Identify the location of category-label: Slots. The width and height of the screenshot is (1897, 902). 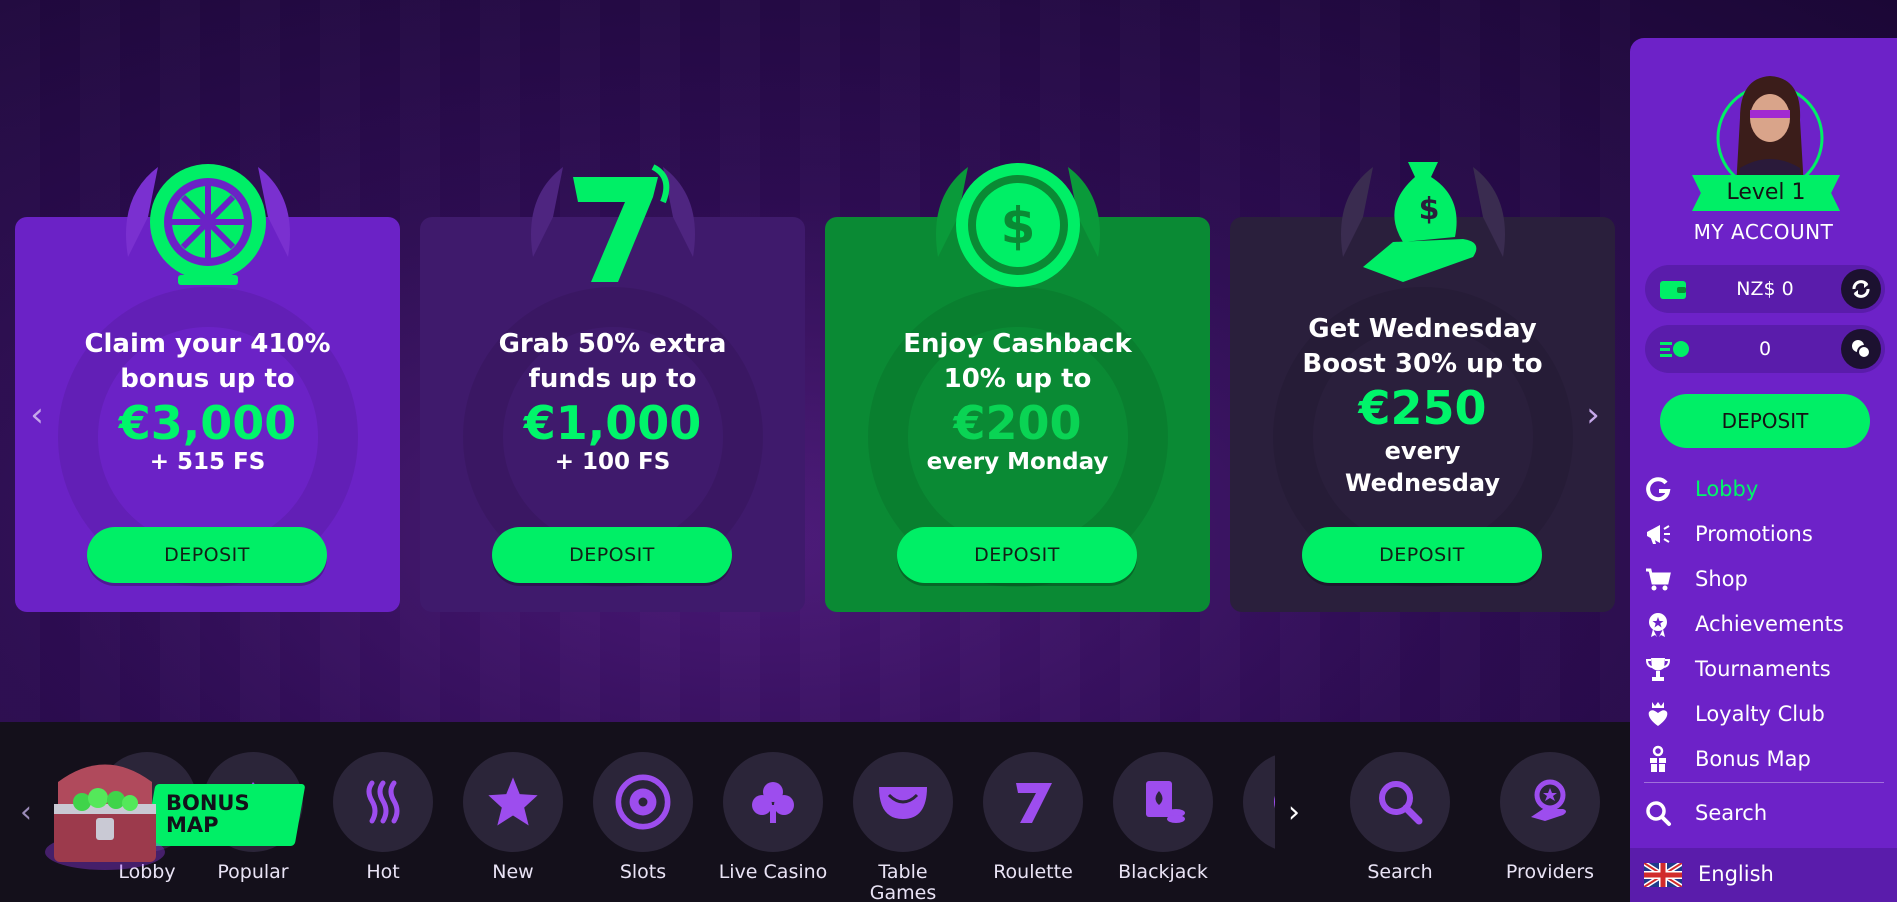
(643, 872).